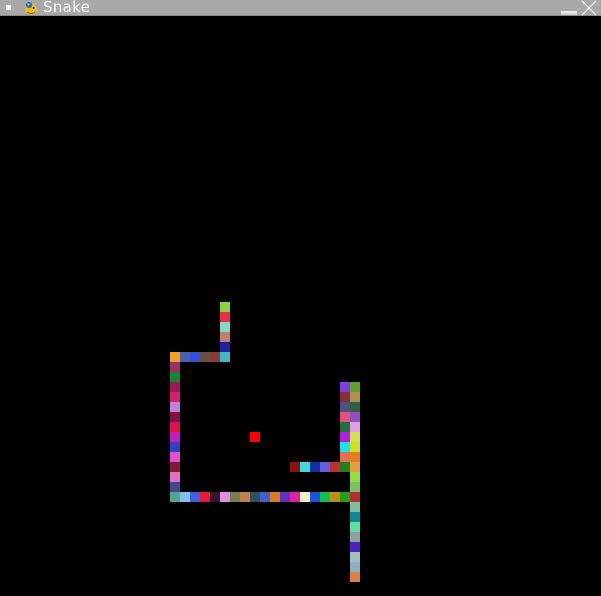 The width and height of the screenshot is (601, 596). I want to click on snake-head, so click(225, 307).